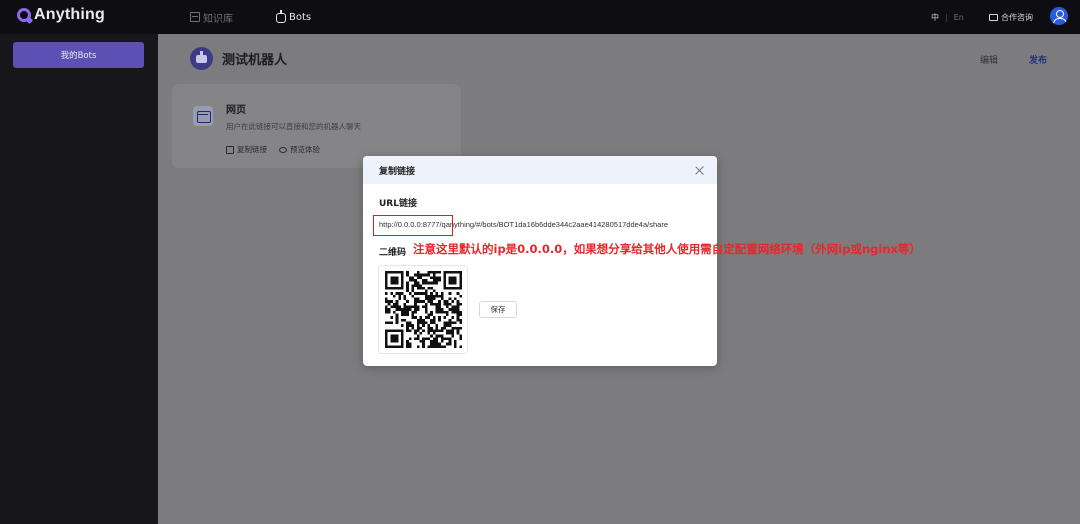 The width and height of the screenshot is (1080, 524). I want to click on nav-bots-label: Bots, so click(300, 17).